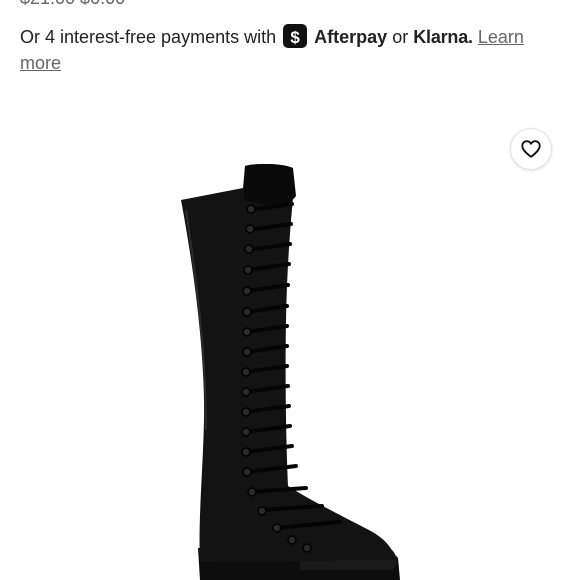 The height and width of the screenshot is (580, 580). What do you see at coordinates (443, 37) in the screenshot?
I see `klarna-label: Klarna.` at bounding box center [443, 37].